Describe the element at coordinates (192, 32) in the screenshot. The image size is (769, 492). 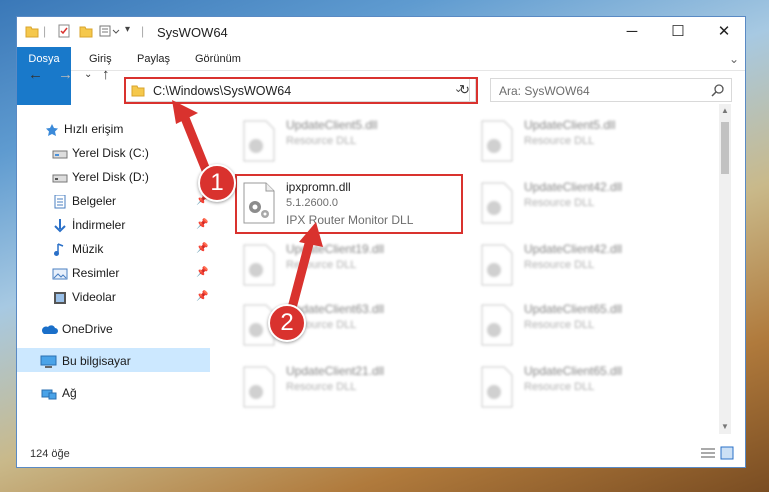
I see `window-title: SysWOW64` at that location.